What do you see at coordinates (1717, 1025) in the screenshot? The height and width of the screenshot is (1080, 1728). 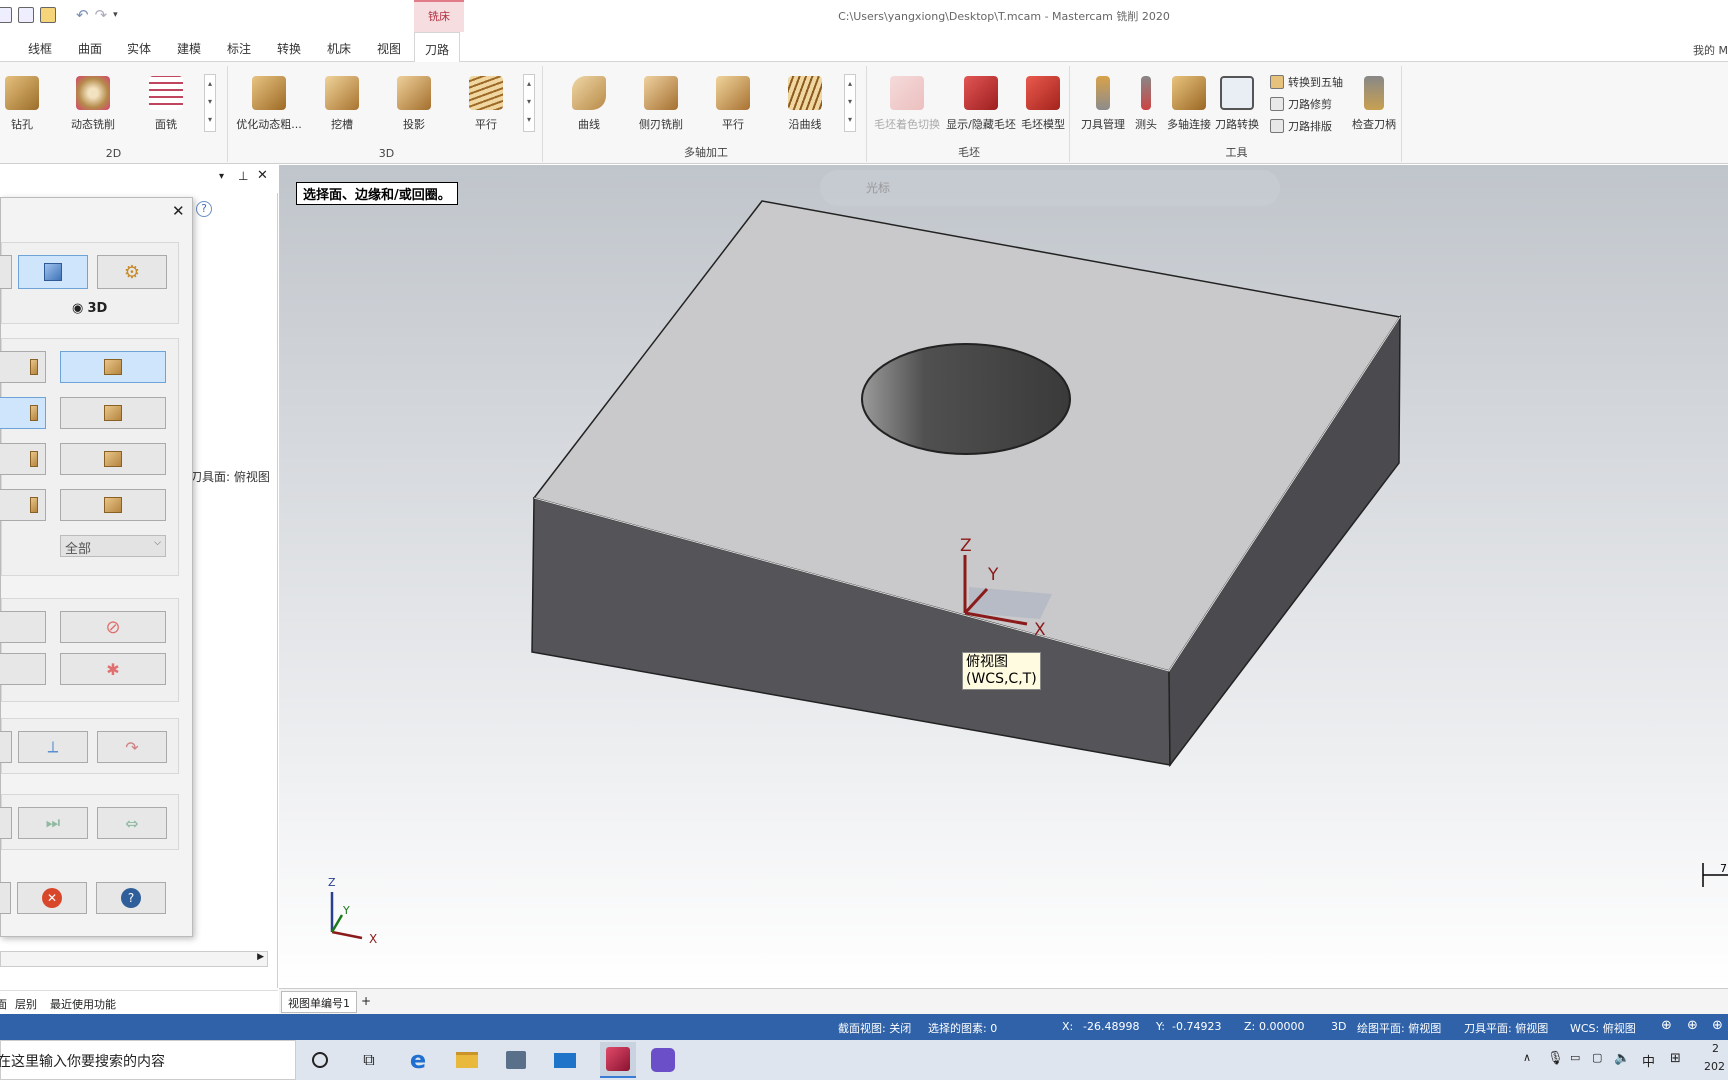 I see `globe-icon-3: ⊕` at bounding box center [1717, 1025].